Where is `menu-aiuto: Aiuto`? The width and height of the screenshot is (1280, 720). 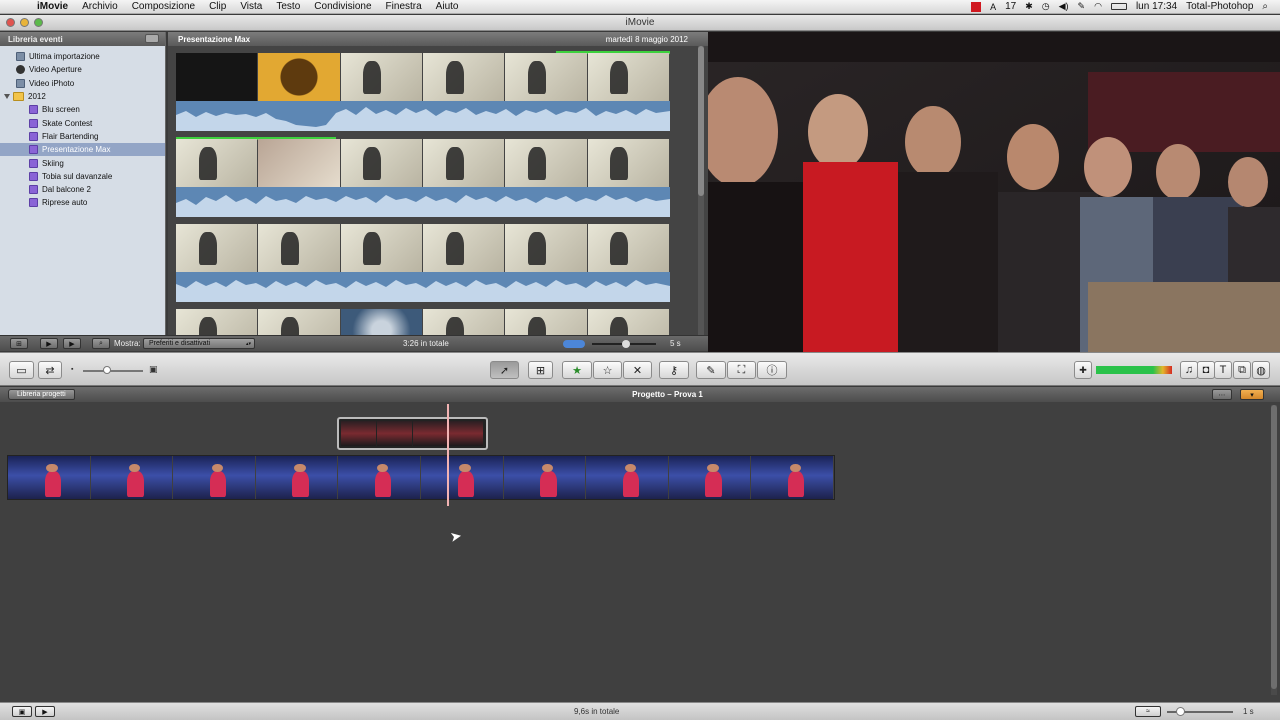 menu-aiuto: Aiuto is located at coordinates (447, 6).